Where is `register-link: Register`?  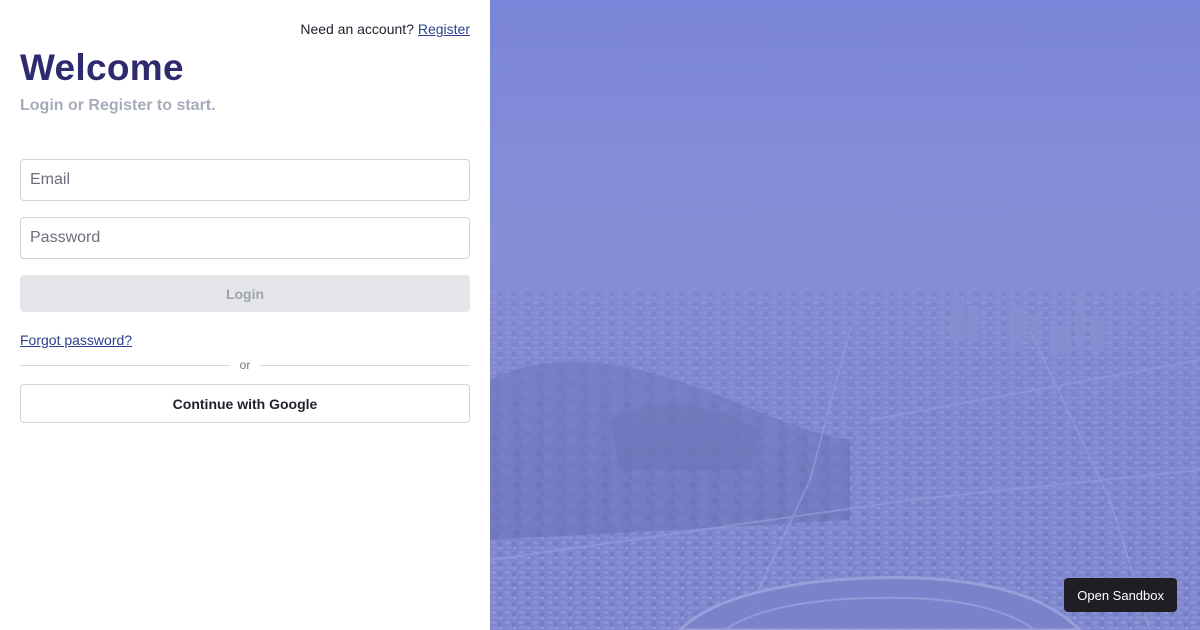
register-link: Register is located at coordinates (444, 29).